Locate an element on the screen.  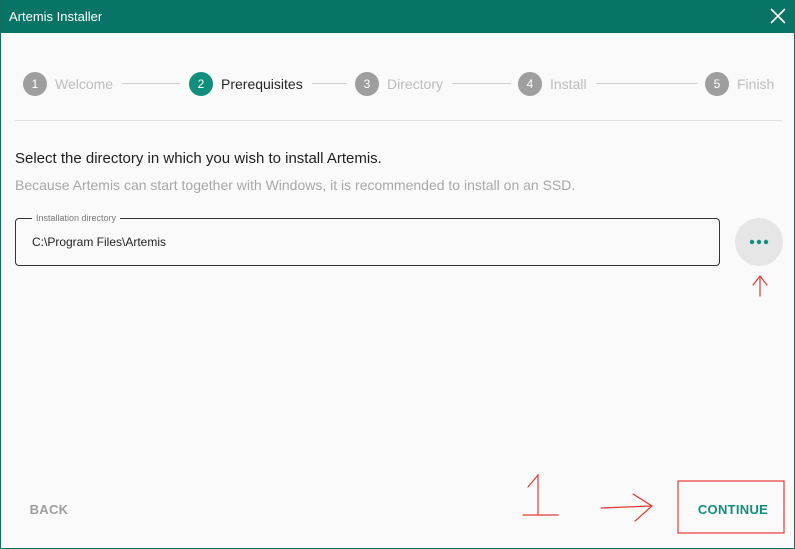
close-button is located at coordinates (777, 16).